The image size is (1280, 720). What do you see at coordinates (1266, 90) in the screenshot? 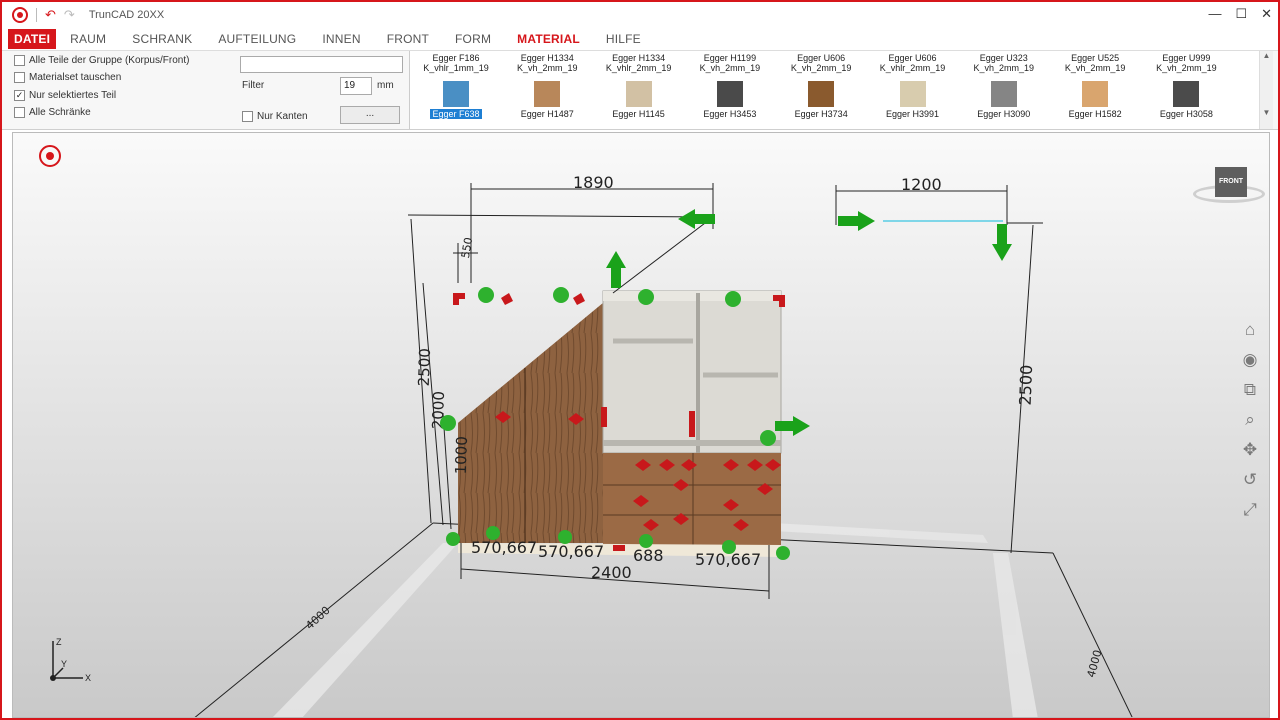
I see `gallery-scrollbar: ▲ ▼` at bounding box center [1266, 90].